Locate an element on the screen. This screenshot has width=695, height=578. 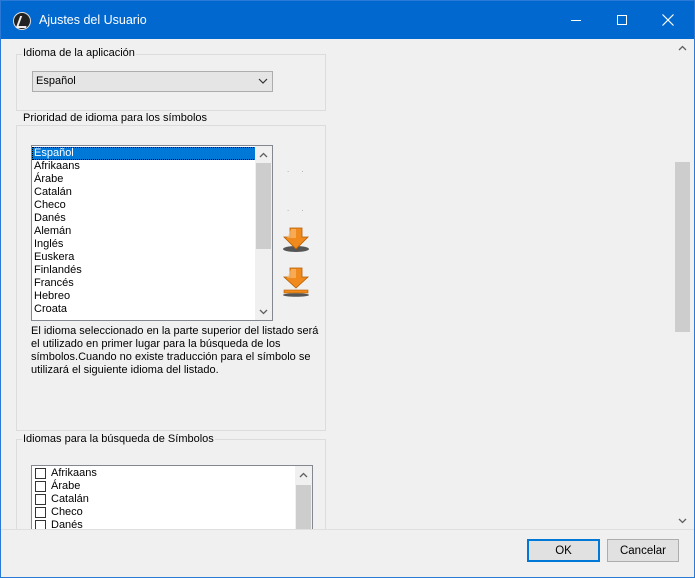
search-languages-group-title: Idiomas para la búsqueda de Símbolos is located at coordinates (118, 439).